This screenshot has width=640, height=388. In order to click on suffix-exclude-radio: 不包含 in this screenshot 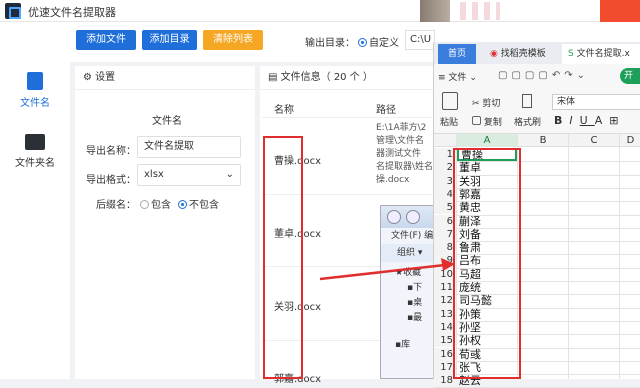, I will do `click(198, 203)`.